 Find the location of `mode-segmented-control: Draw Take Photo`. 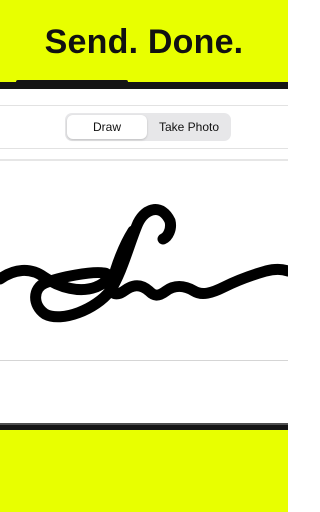

mode-segmented-control: Draw Take Photo is located at coordinates (148, 127).